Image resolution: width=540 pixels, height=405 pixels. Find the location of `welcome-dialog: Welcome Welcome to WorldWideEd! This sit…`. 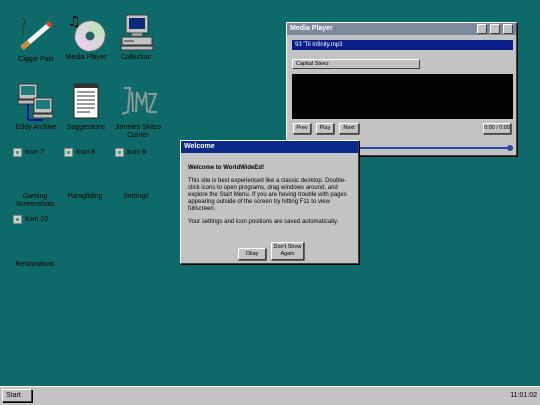

welcome-dialog: Welcome Welcome to WorldWideEd! This sit… is located at coordinates (269, 202).